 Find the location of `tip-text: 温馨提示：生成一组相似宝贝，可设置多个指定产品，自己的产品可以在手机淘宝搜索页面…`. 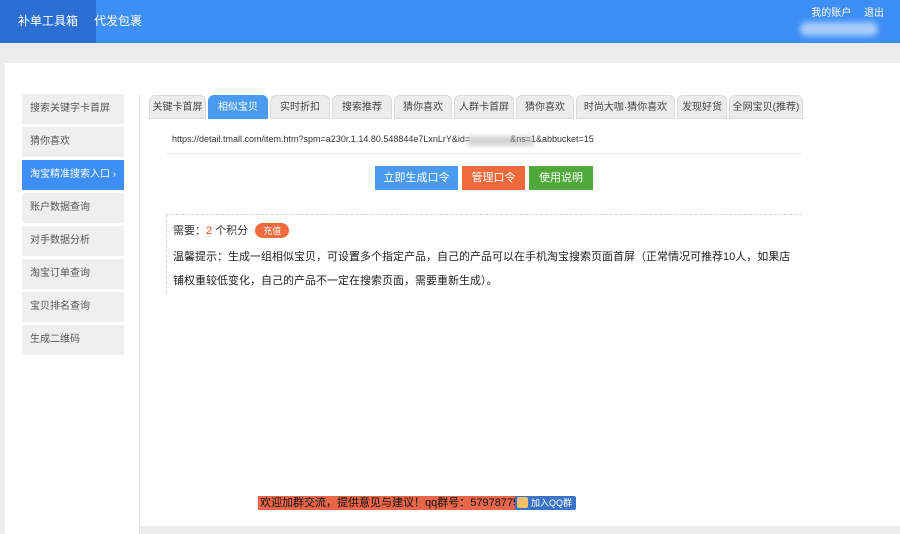

tip-text: 温馨提示：生成一组相似宝贝，可设置多个指定产品，自己的产品可以在手机淘宝搜索页面… is located at coordinates (482, 269).